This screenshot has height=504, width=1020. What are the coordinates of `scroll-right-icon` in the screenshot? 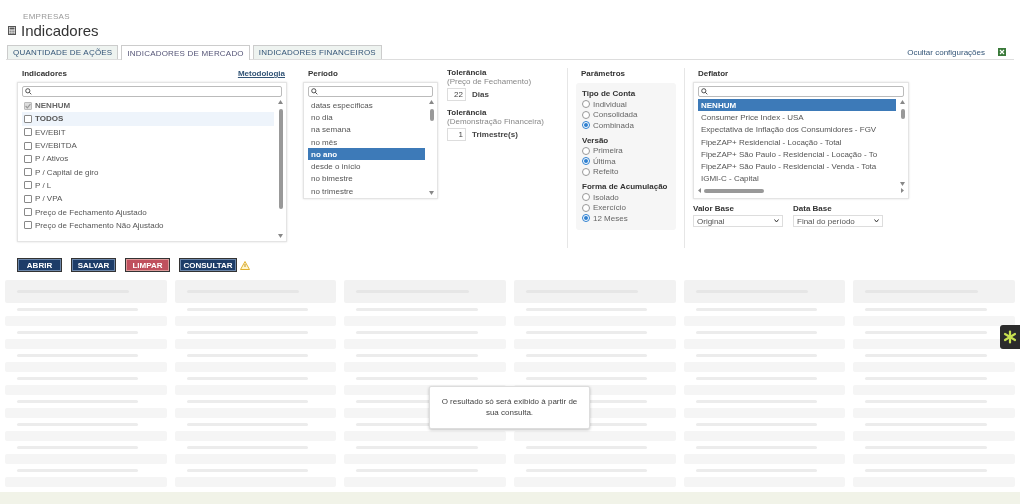 It's located at (902, 191).